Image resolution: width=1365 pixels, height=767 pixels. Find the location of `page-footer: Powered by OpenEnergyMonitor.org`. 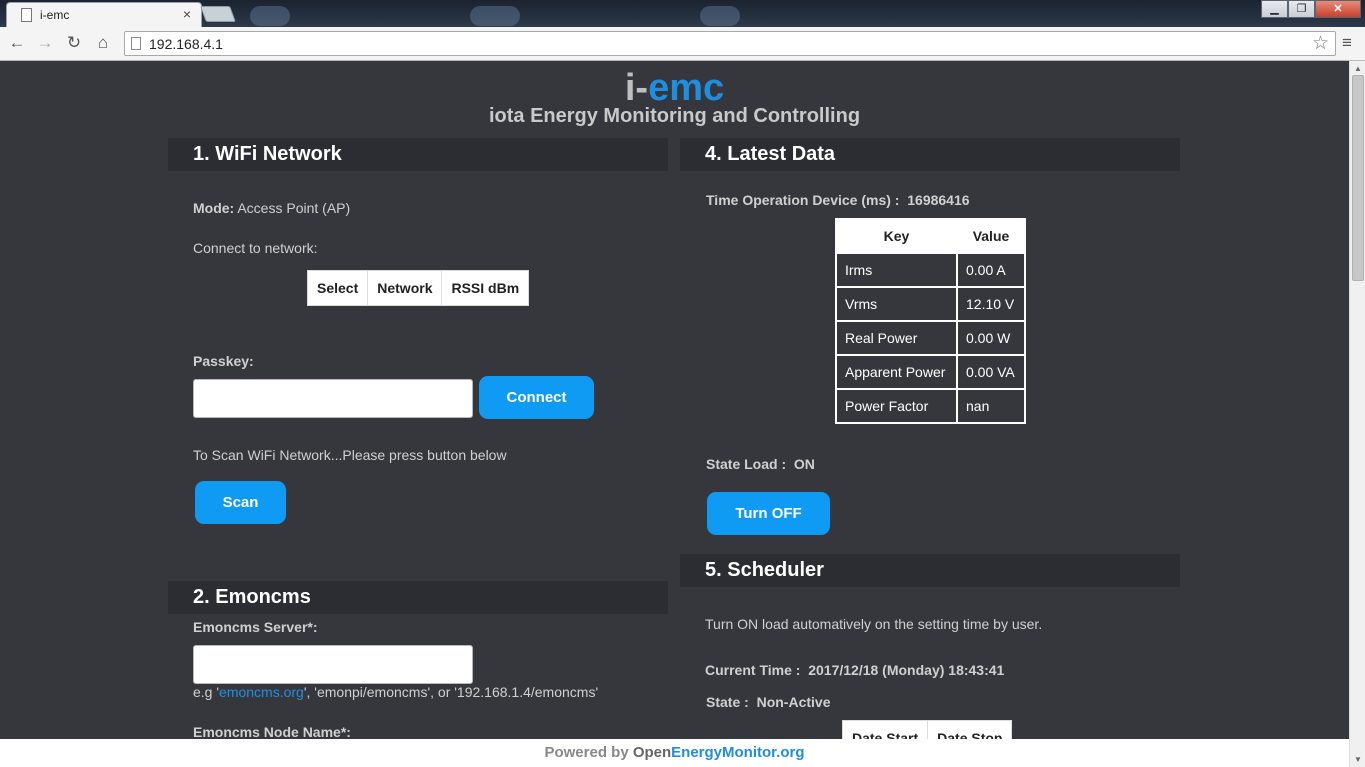

page-footer: Powered by OpenEnergyMonitor.org is located at coordinates (674, 753).